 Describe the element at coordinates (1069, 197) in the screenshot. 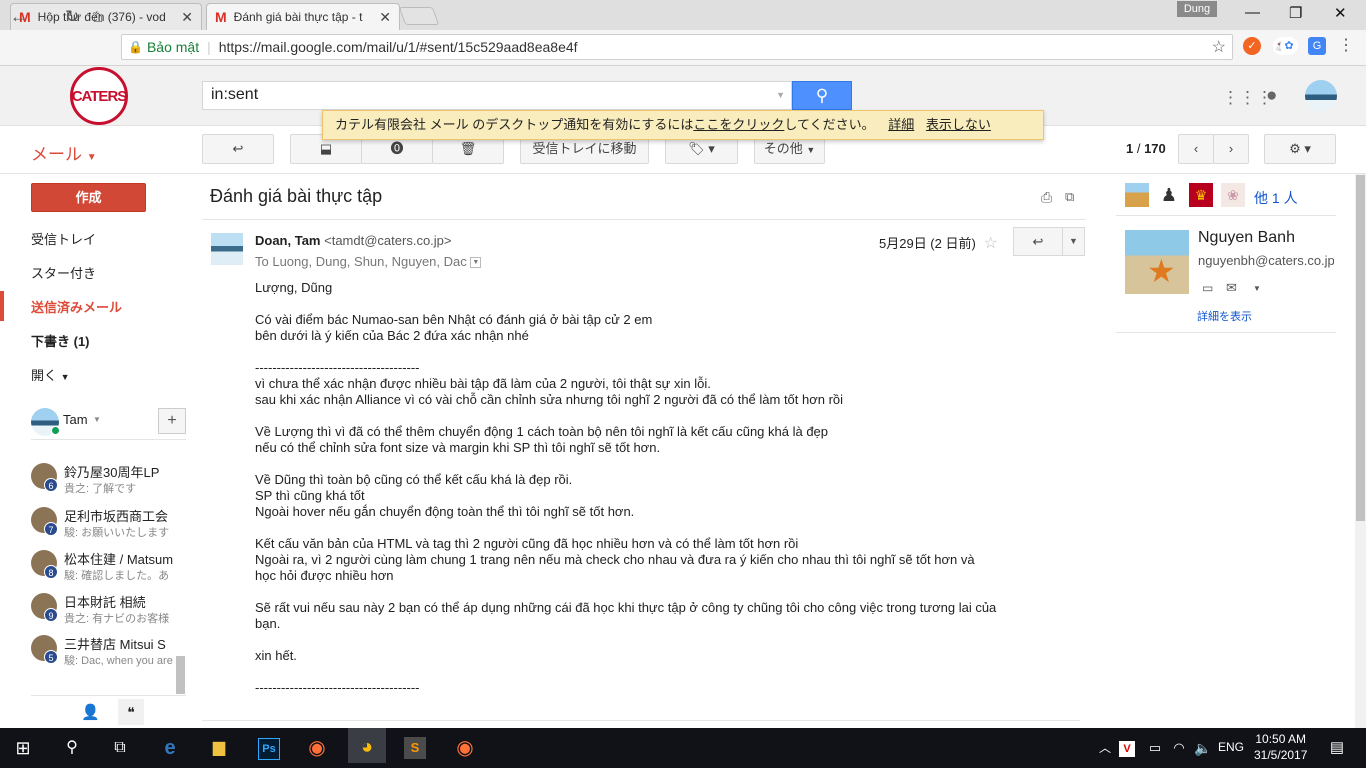

I see `new-window-icon: ⧉` at that location.